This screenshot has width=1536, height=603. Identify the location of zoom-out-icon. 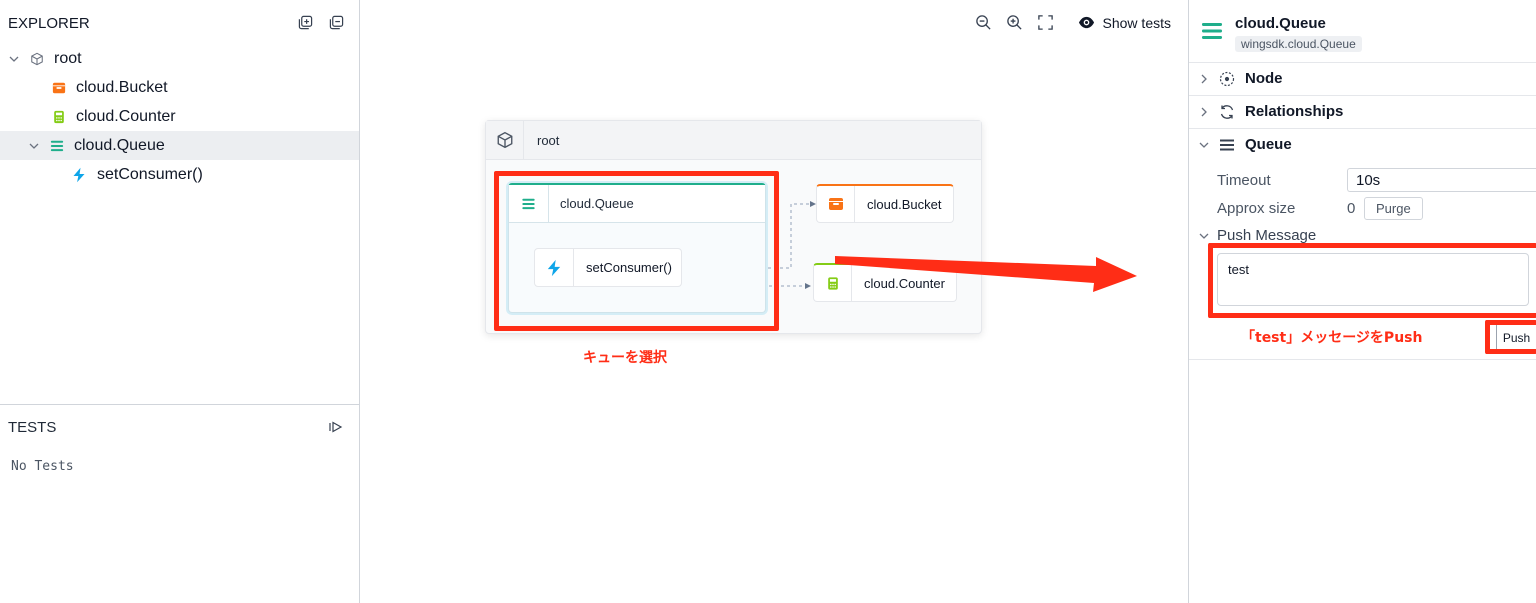
(983, 22).